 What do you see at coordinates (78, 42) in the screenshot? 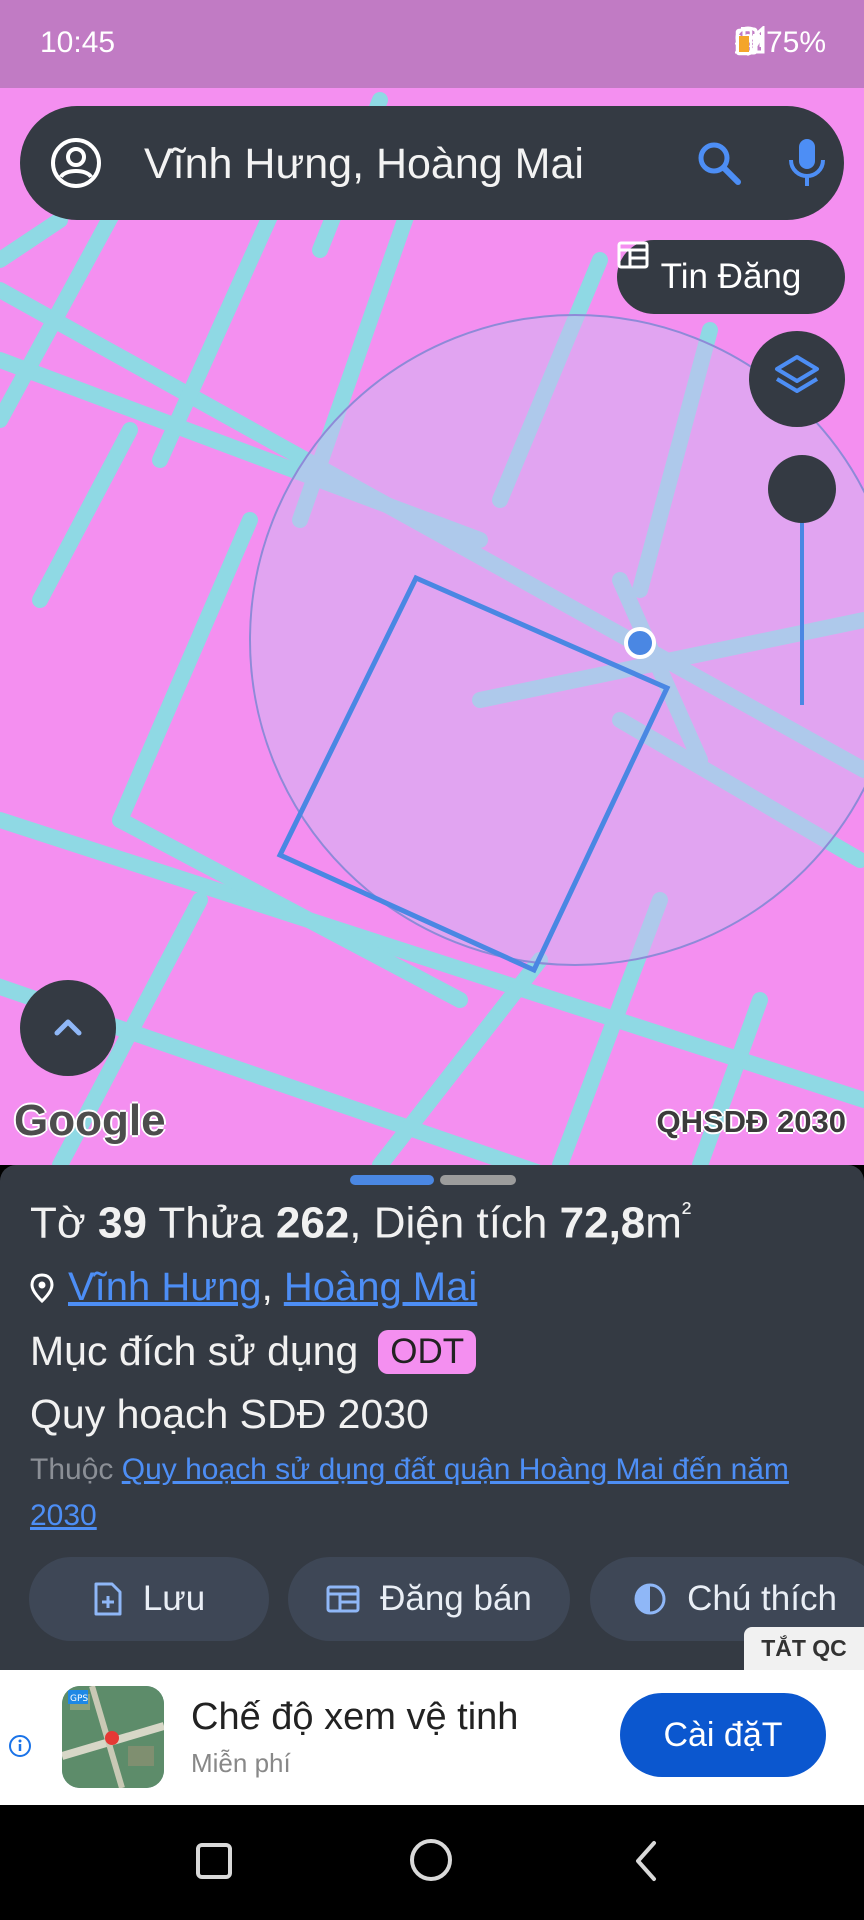
I see `status-time: 10:45` at bounding box center [78, 42].